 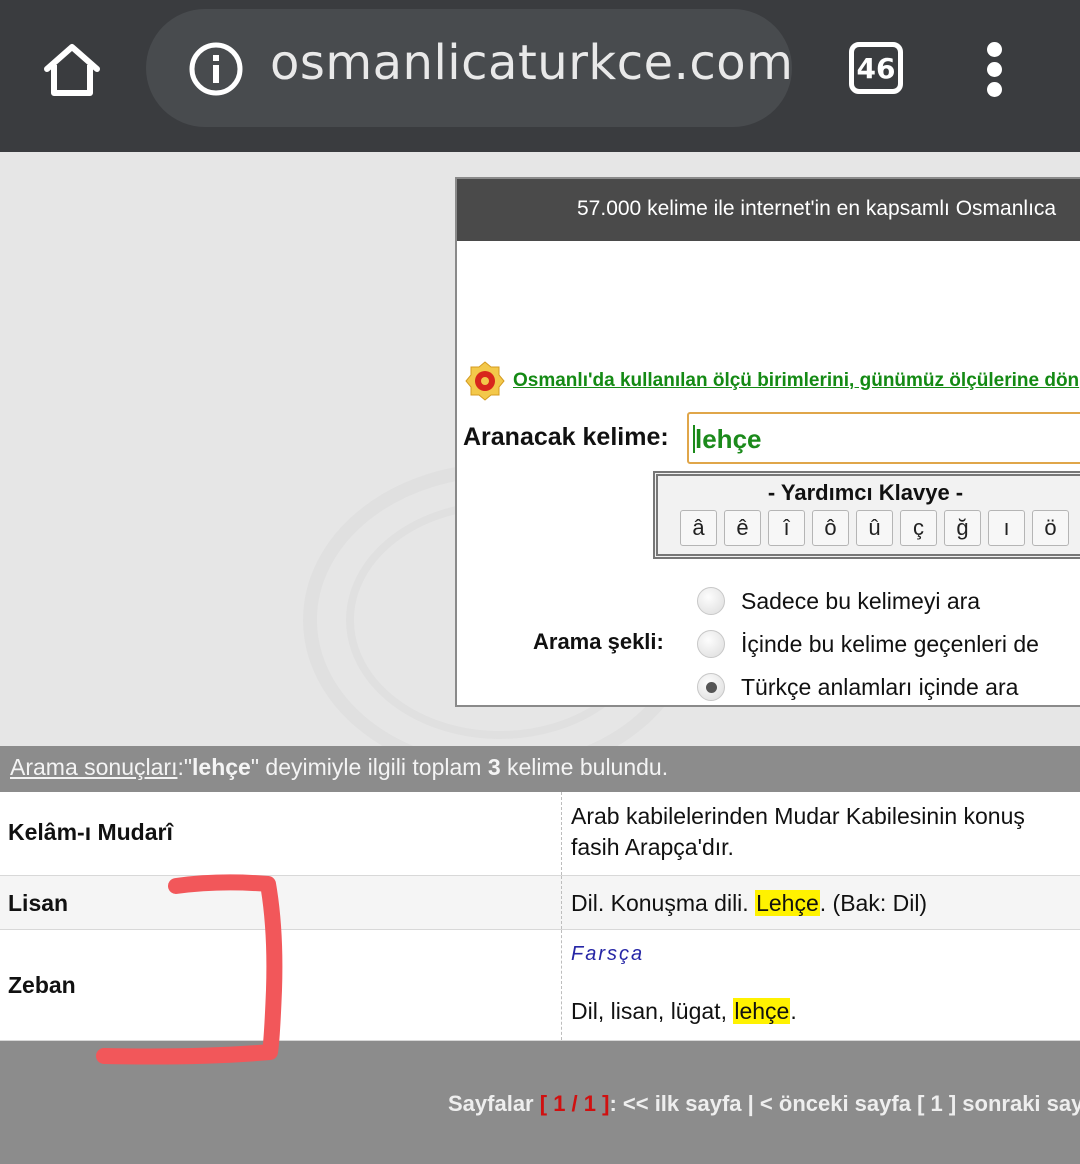 What do you see at coordinates (603, 1103) in the screenshot?
I see `pager-bracket: ]` at bounding box center [603, 1103].